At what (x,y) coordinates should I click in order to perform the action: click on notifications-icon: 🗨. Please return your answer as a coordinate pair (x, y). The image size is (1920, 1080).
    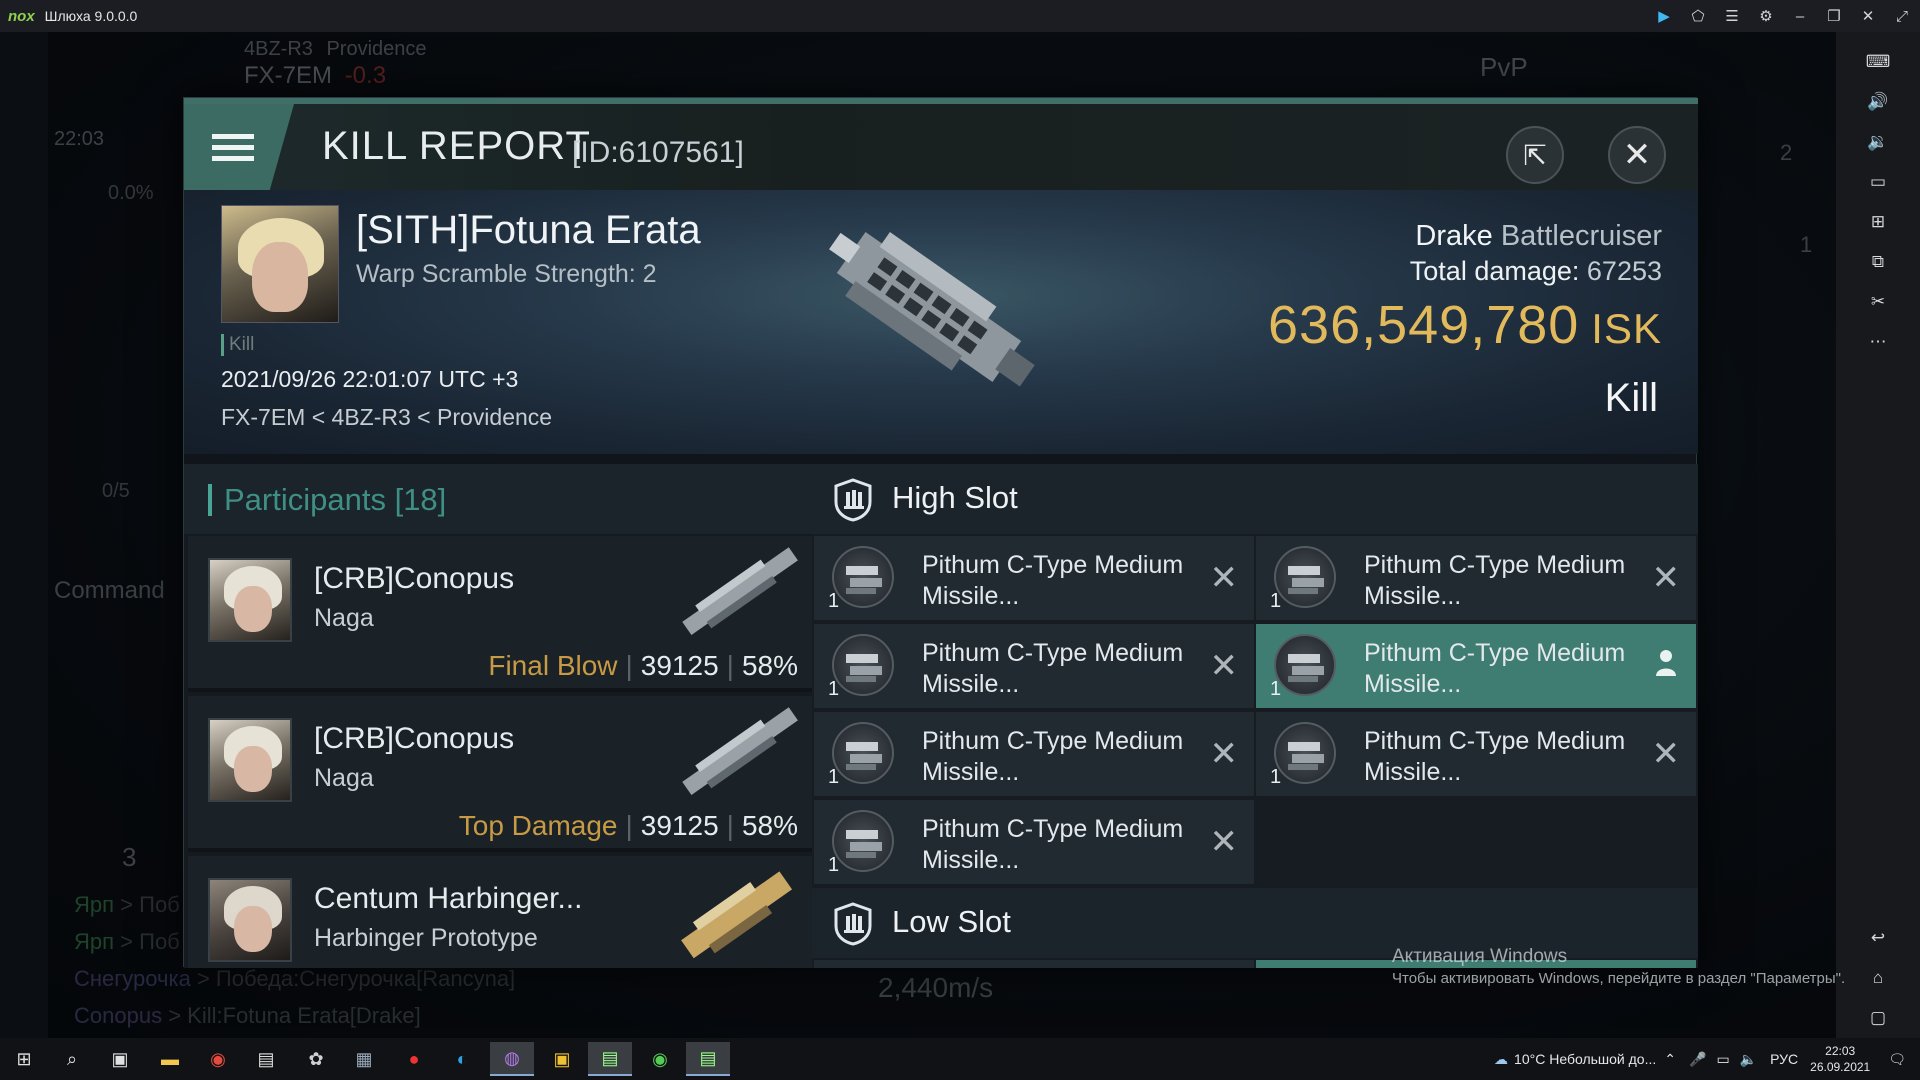
    Looking at the image, I should click on (1897, 1059).